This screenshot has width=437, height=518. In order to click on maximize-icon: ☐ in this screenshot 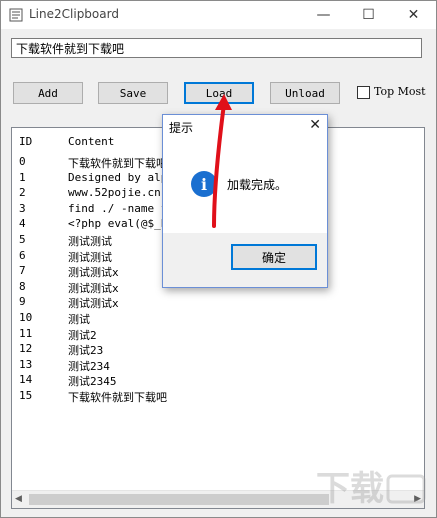, I will do `click(368, 15)`.